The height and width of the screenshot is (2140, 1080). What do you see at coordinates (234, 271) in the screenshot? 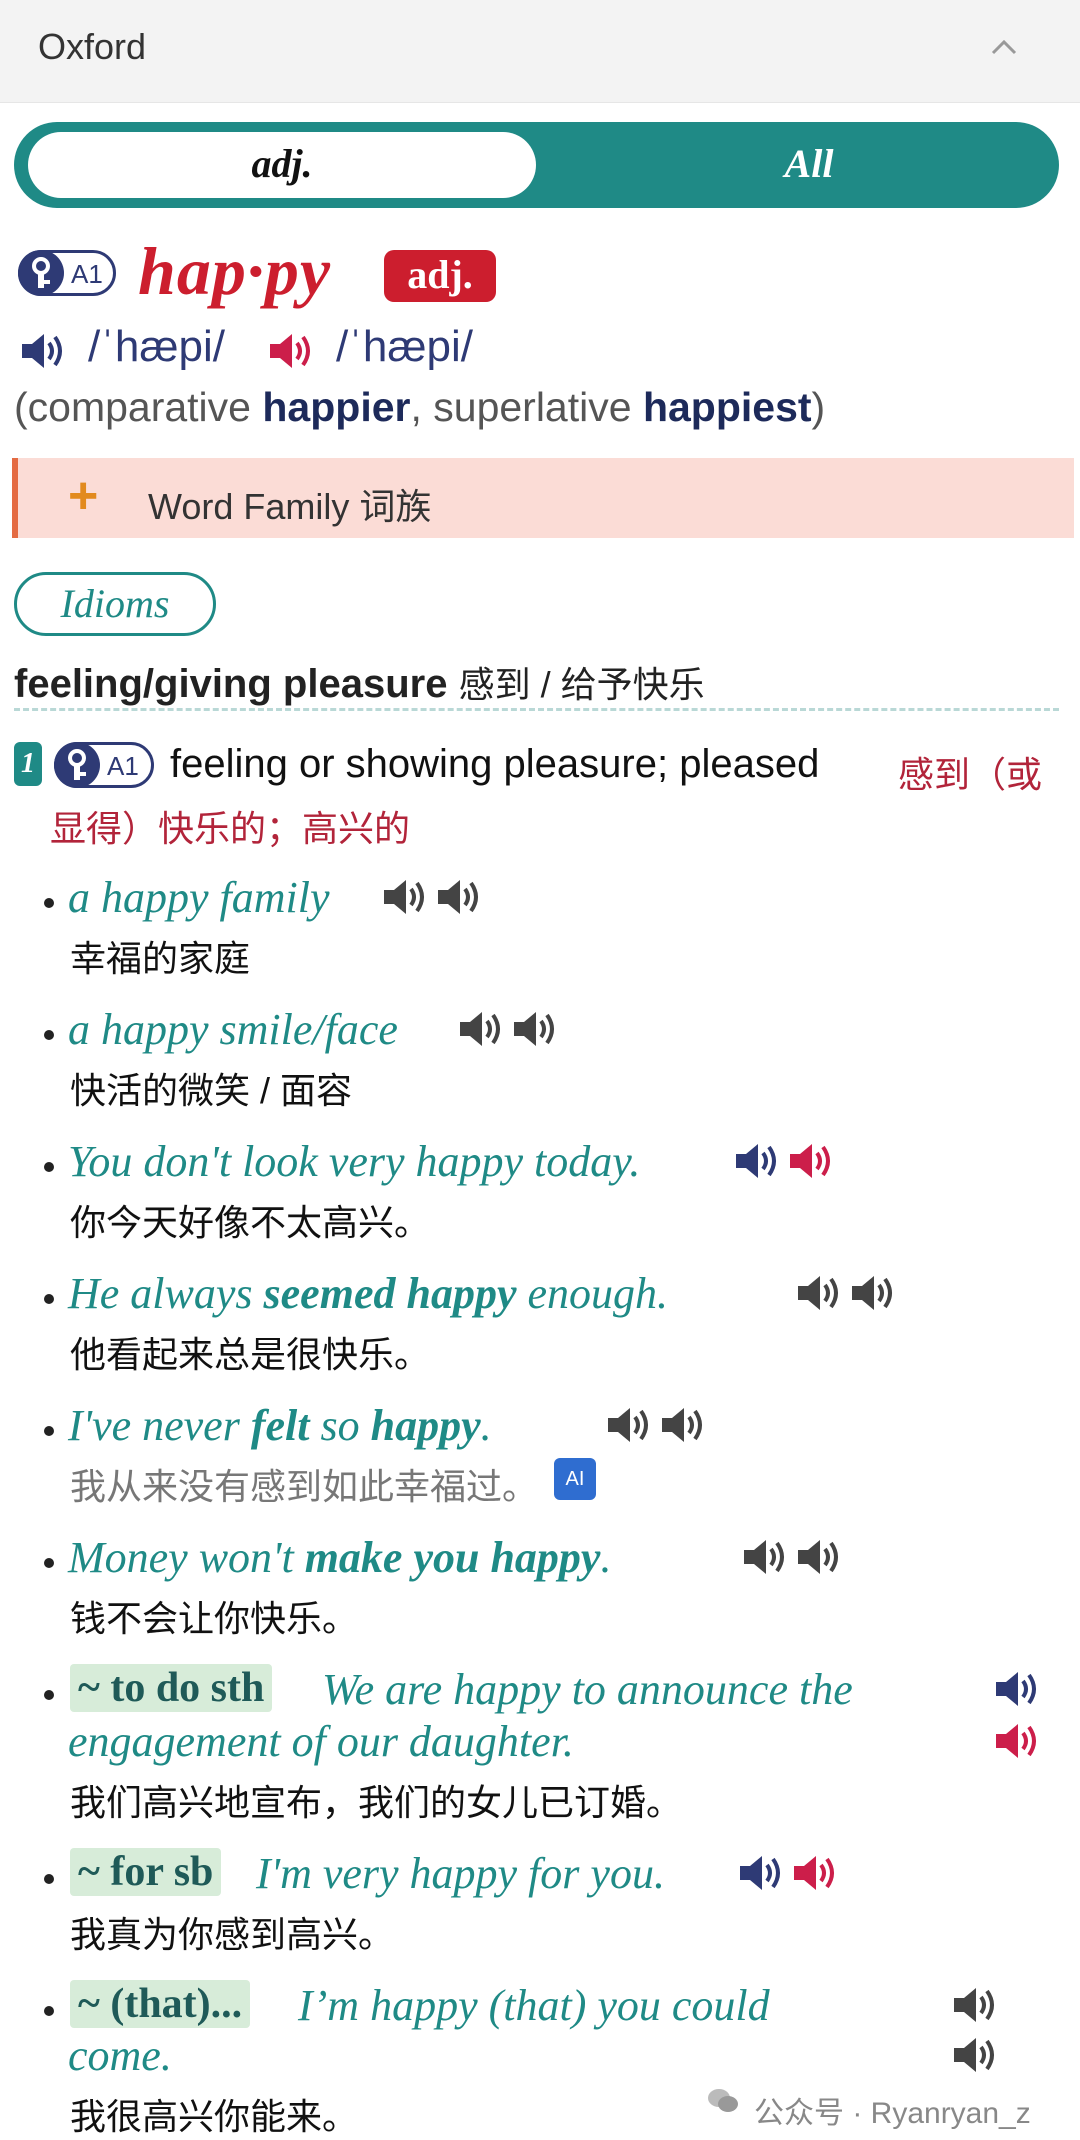
I see `headword: hap·py` at bounding box center [234, 271].